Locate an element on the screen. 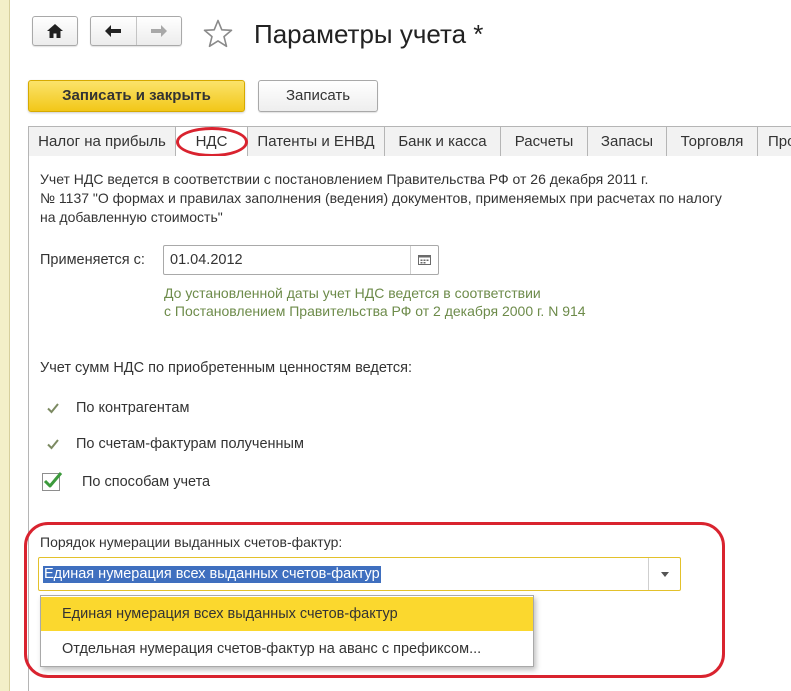 This screenshot has height=691, width=791. applied-from-date-field: 01.04.2012 is located at coordinates (301, 260).